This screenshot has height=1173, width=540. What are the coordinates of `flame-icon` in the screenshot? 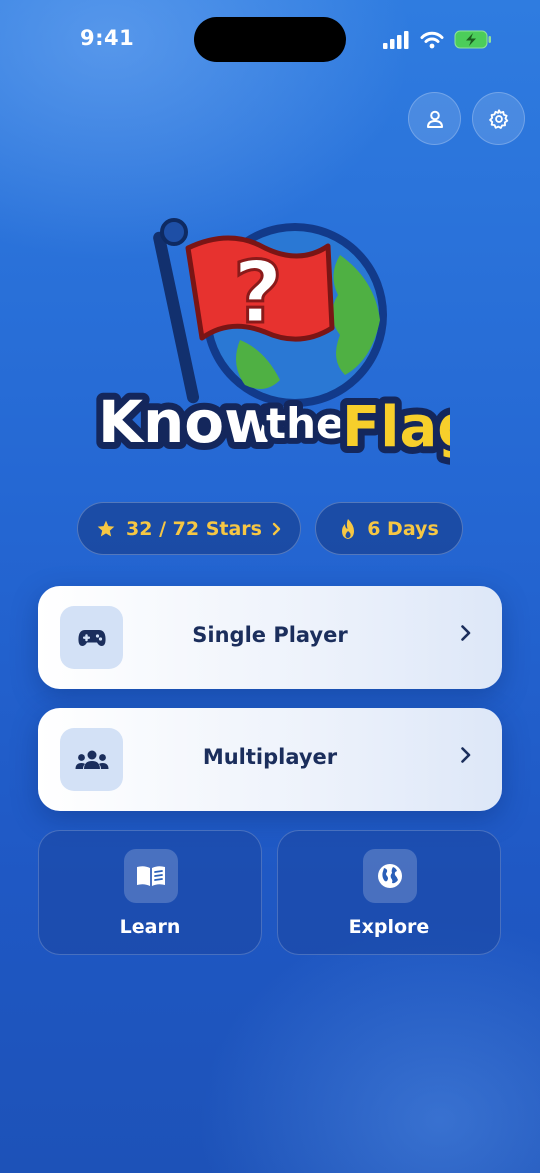 It's located at (348, 528).